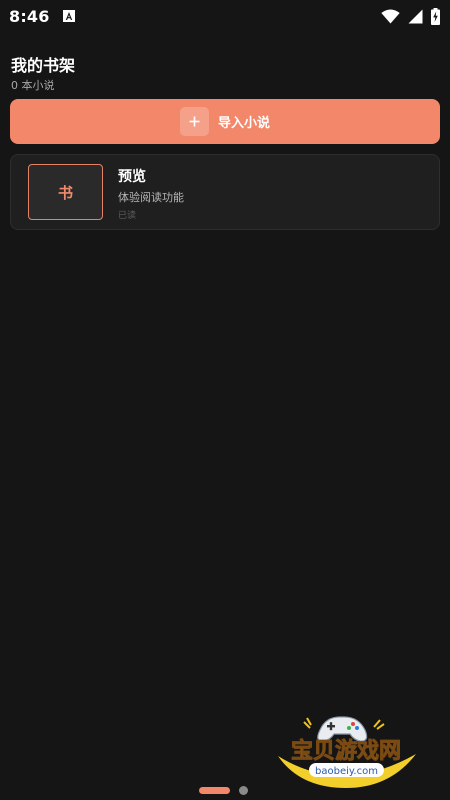  I want to click on signal-icon, so click(415, 16).